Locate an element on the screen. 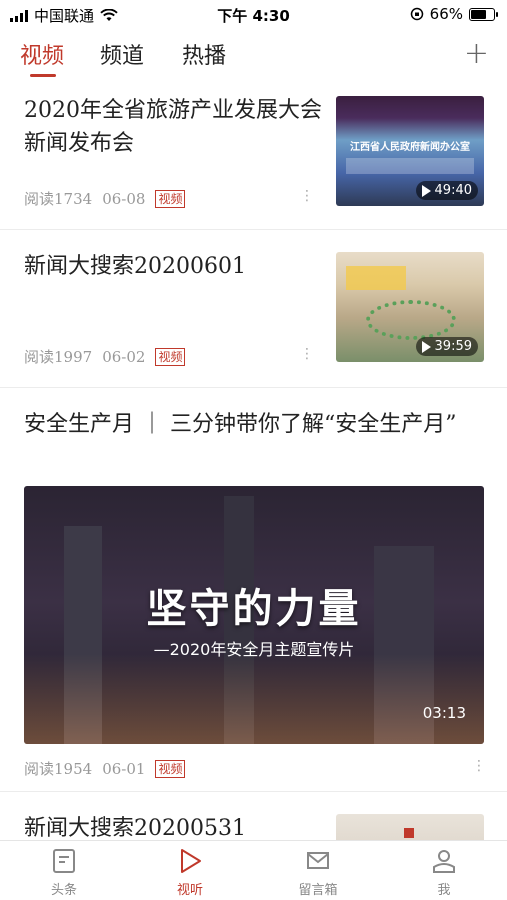 This screenshot has width=507, height=900. video-duration: 39:59 is located at coordinates (446, 346).